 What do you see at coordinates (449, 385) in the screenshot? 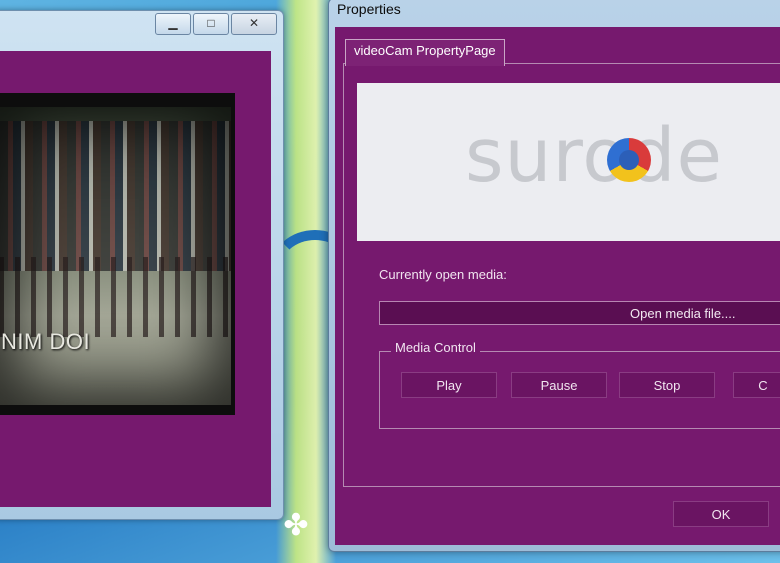
I see `play-button: Play` at bounding box center [449, 385].